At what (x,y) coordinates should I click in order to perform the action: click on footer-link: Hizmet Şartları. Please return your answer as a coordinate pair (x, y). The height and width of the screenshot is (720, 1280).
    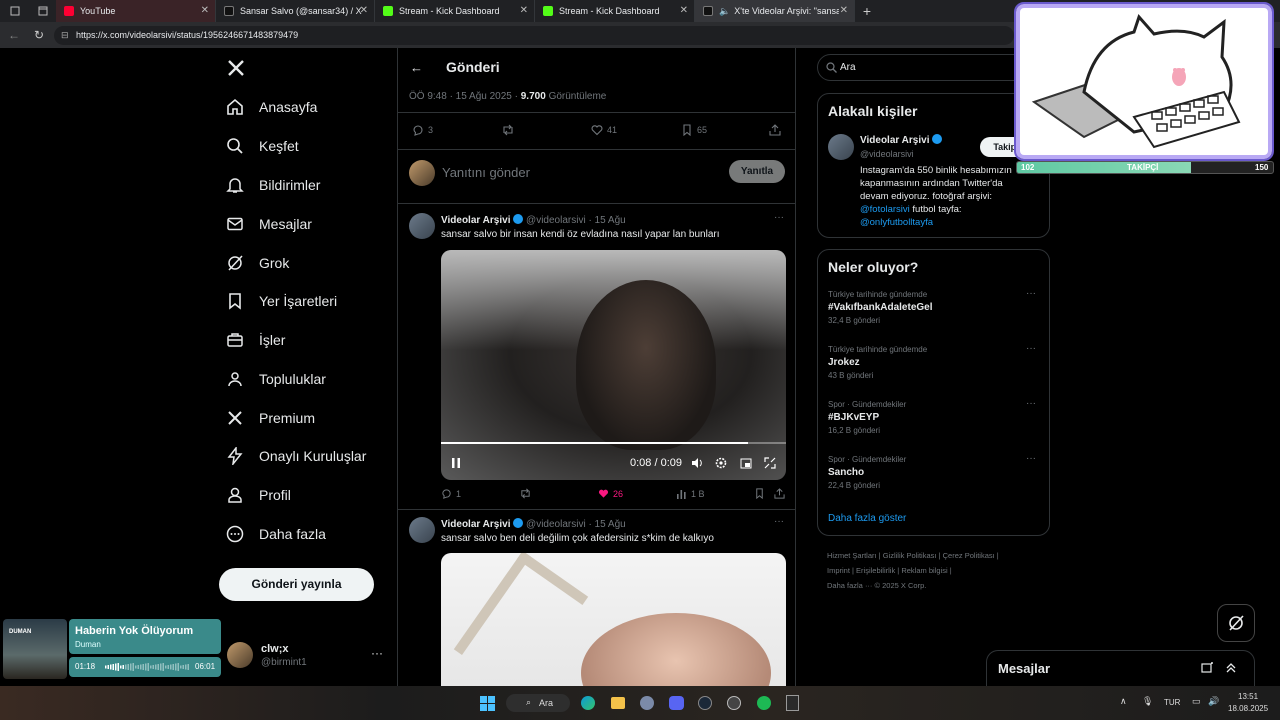
    Looking at the image, I should click on (852, 555).